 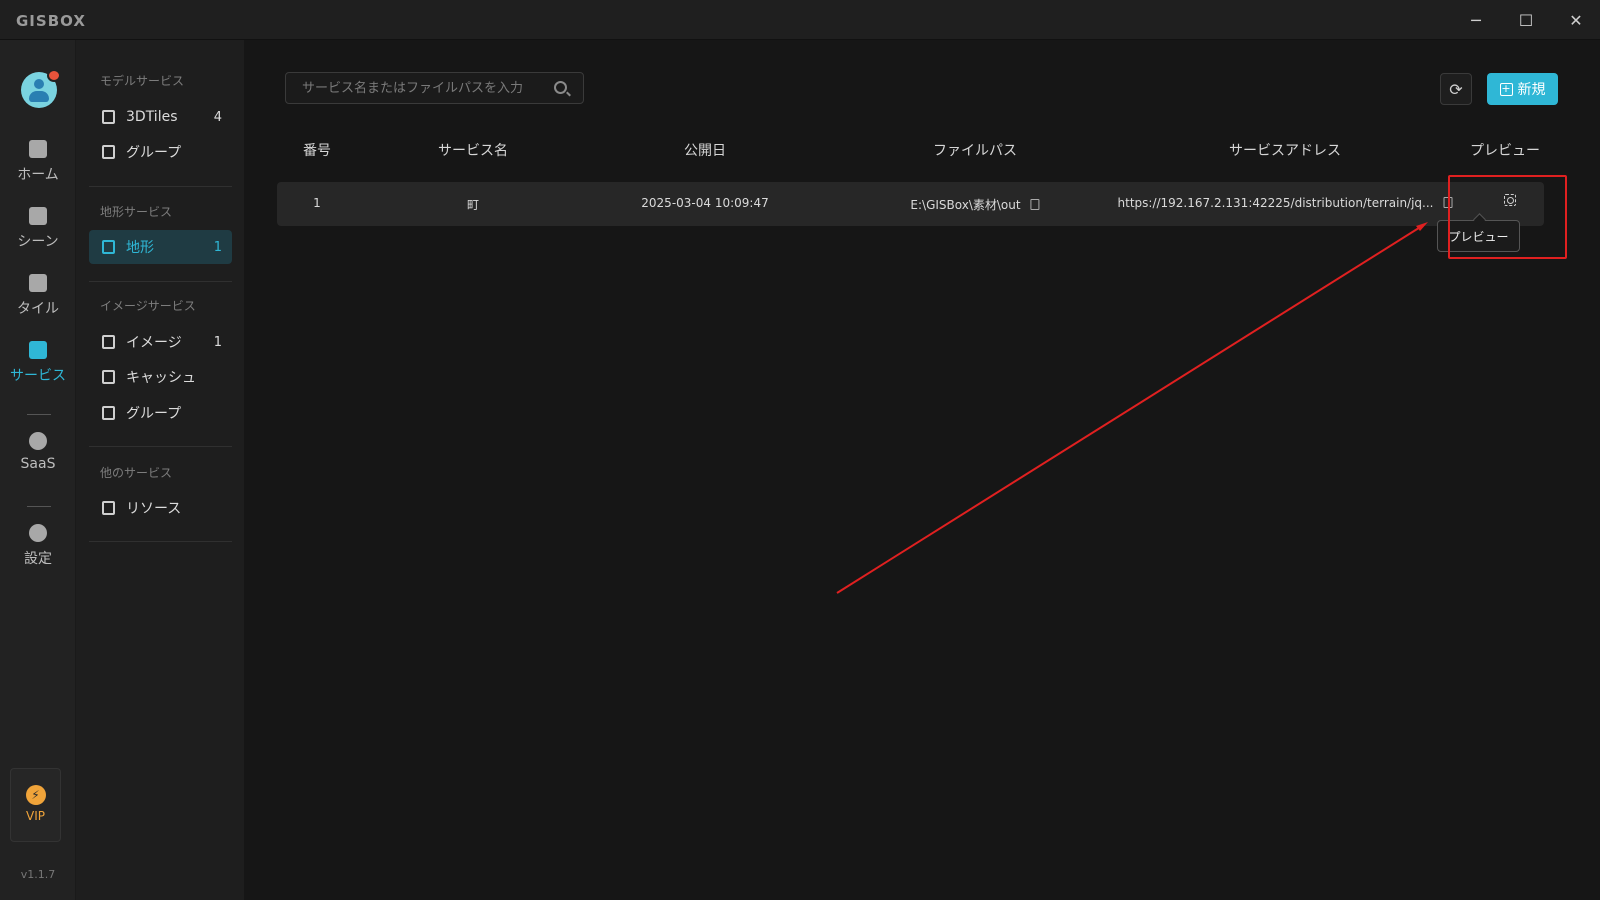 I want to click on sidebar-item-label: キャッシュ, so click(x=161, y=378).